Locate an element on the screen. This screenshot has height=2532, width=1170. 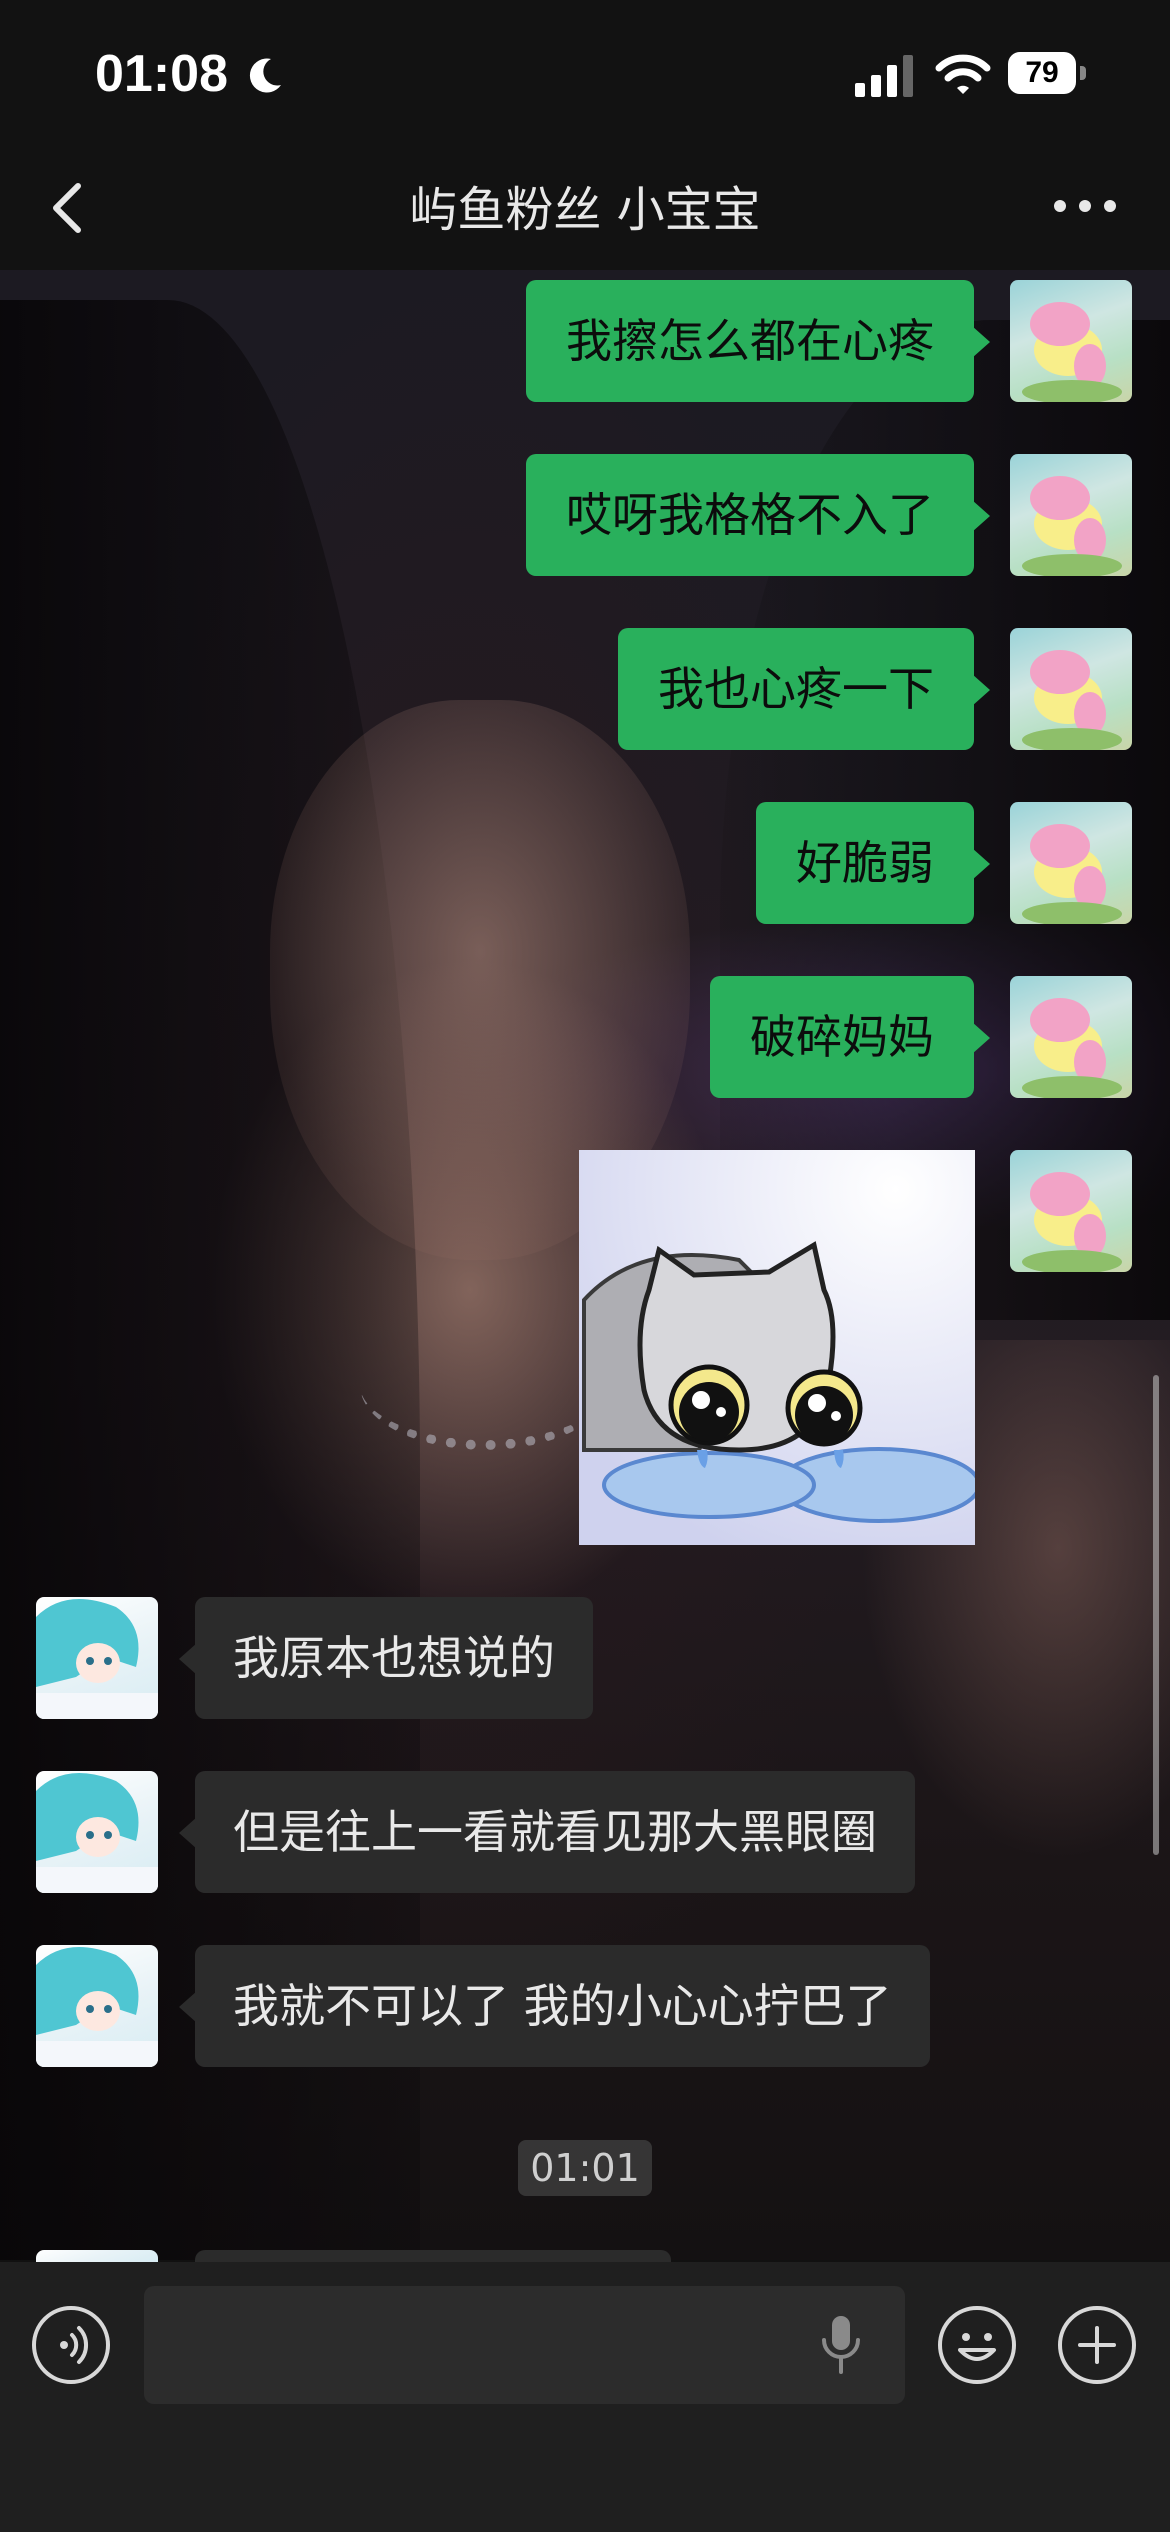
incoming-message: 我就不可以了 我的小心心拧巴了 is located at coordinates (554, 2006).